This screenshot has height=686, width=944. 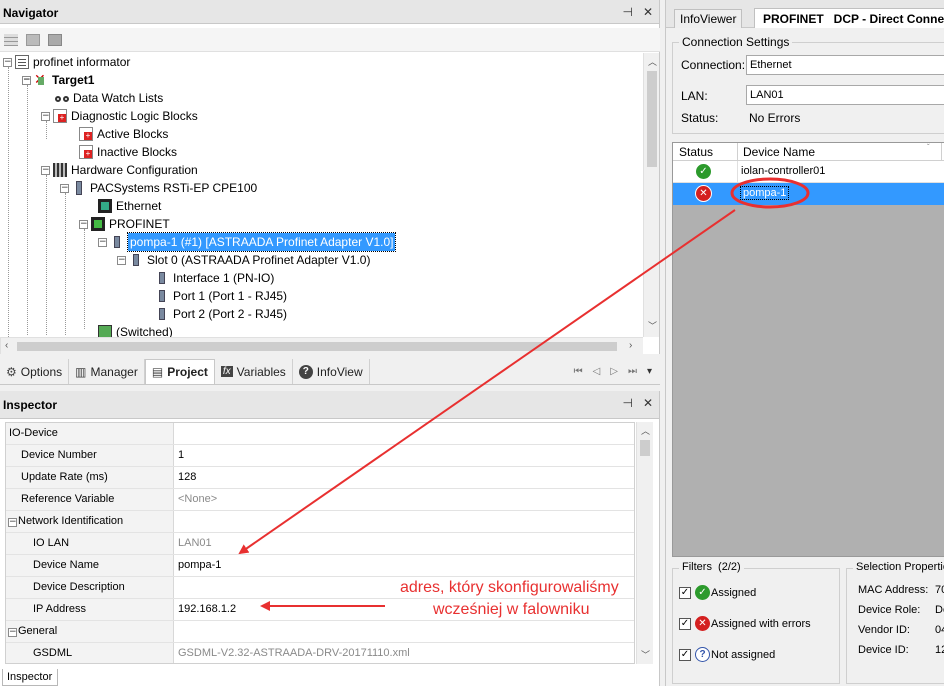 What do you see at coordinates (119, 116) in the screenshot?
I see `tree-item: − + Diagnostic Logic Blocks` at bounding box center [119, 116].